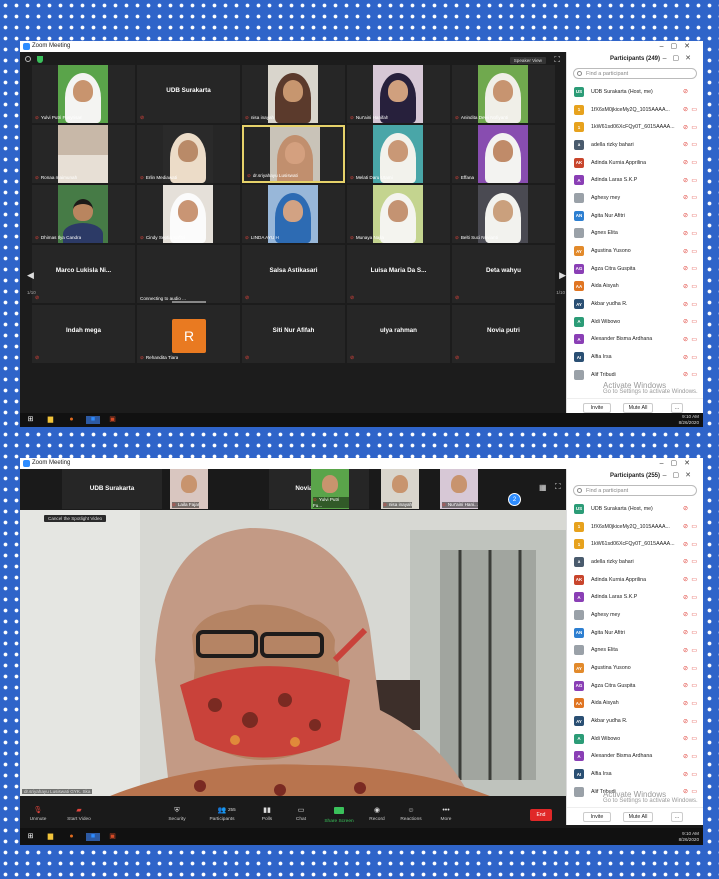 This screenshot has width=719, height=879. Describe the element at coordinates (38, 814) in the screenshot. I see `unmute-button: 🎙 Unmute` at that location.